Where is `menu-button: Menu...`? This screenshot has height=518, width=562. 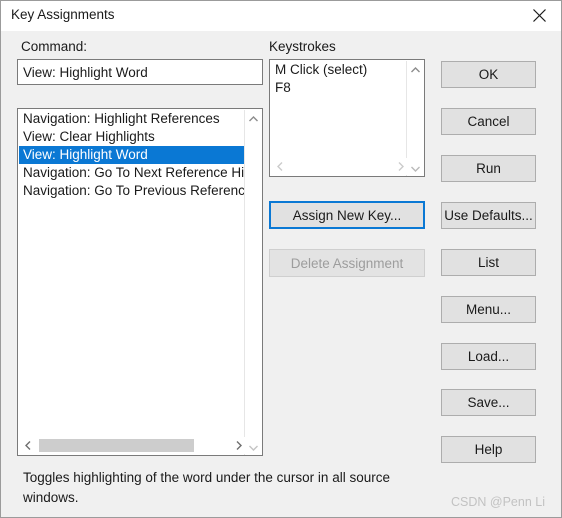 menu-button: Menu... is located at coordinates (488, 309).